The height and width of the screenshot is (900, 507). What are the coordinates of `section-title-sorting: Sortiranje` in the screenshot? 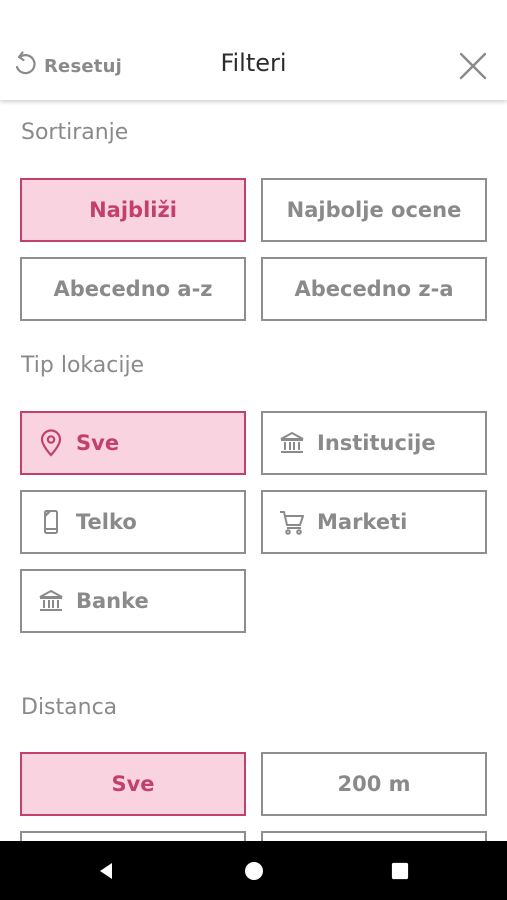 It's located at (75, 132).